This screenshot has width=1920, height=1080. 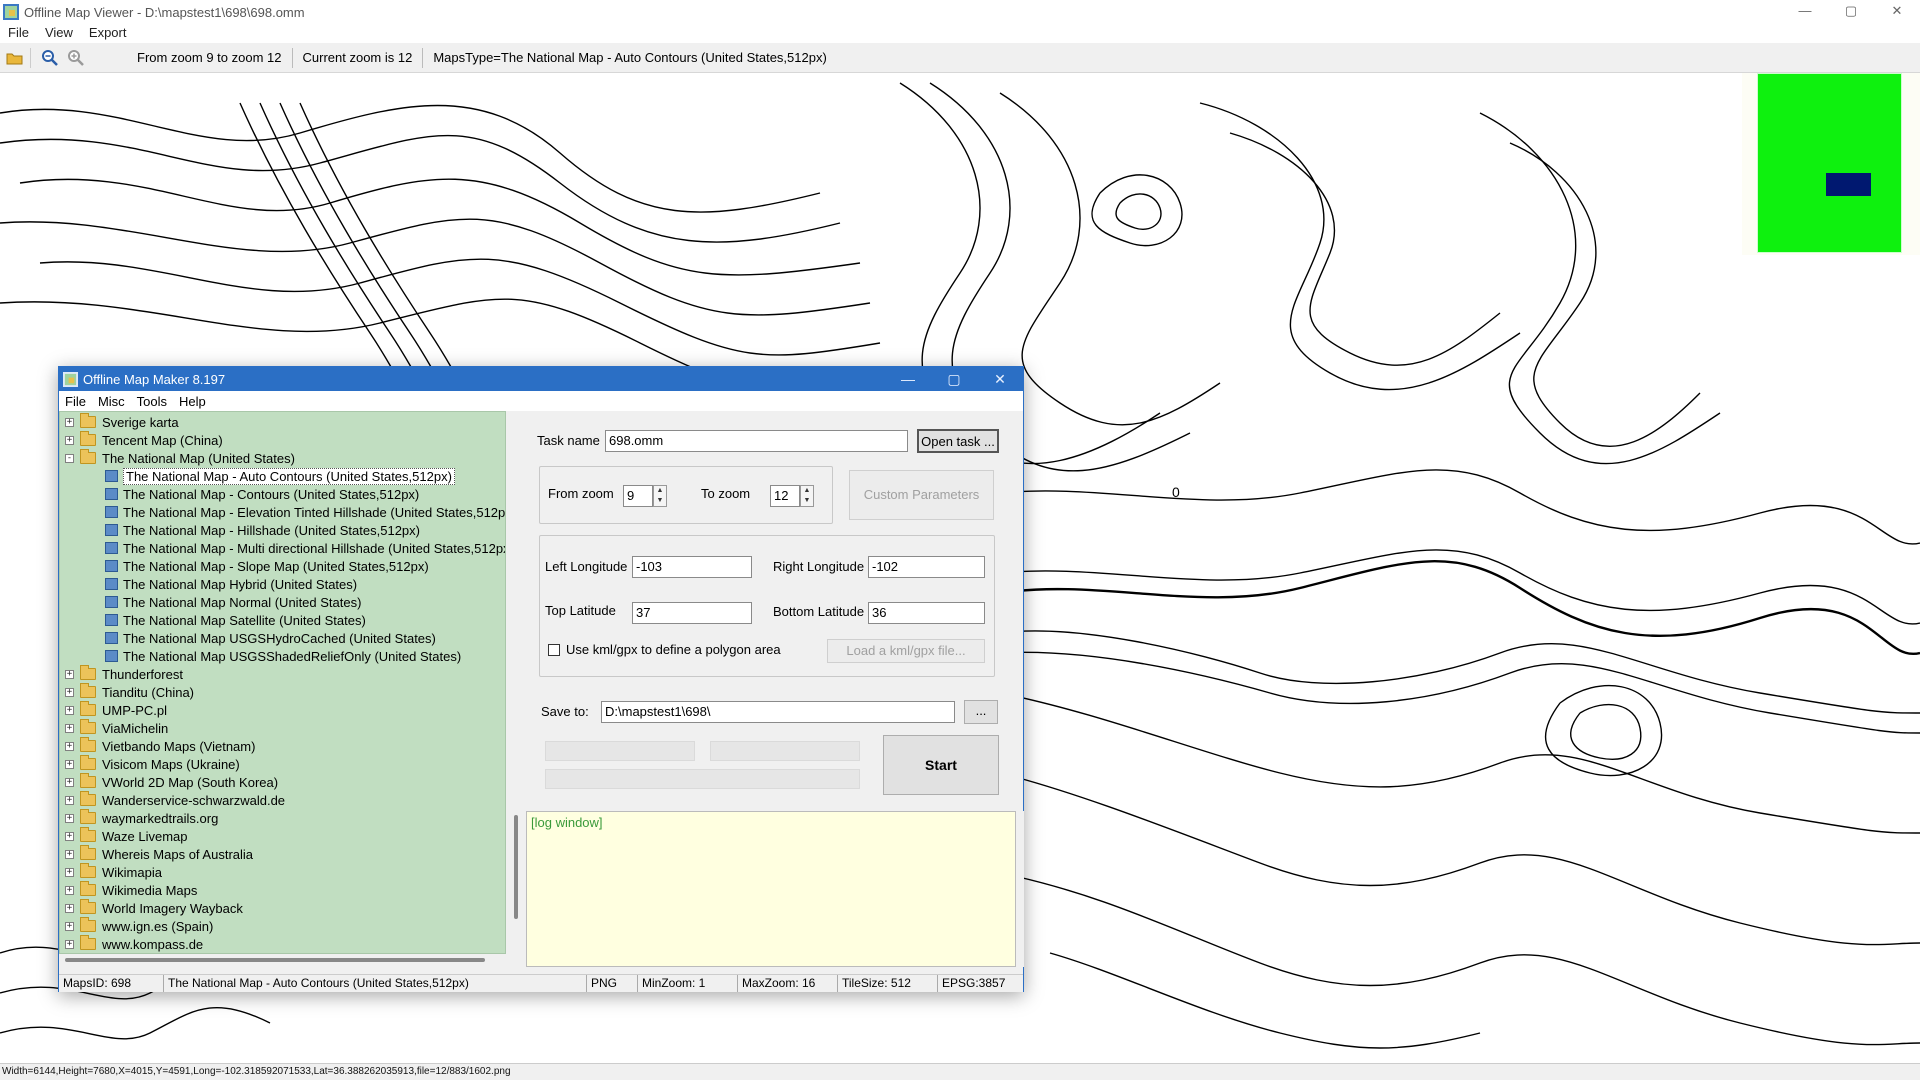 I want to click on dialog-maximize-button: ▢, so click(x=954, y=379).